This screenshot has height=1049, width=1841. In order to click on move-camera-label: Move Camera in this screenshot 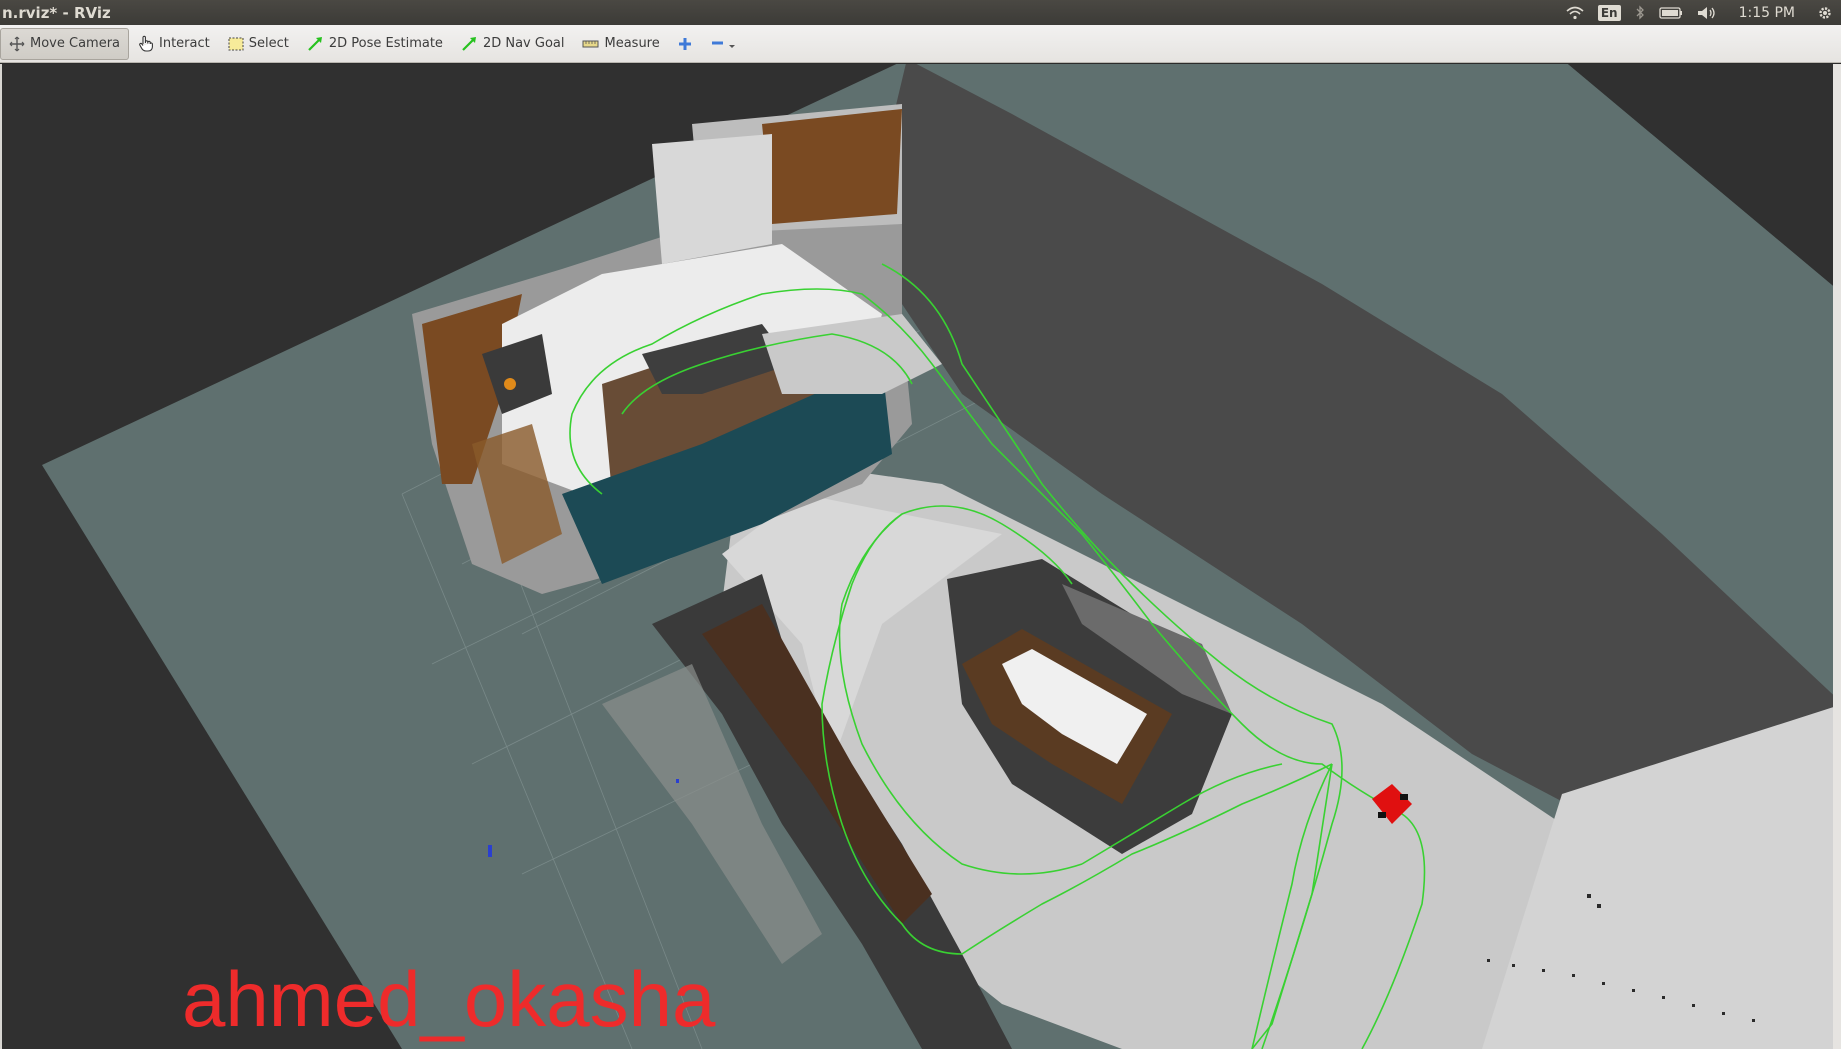, I will do `click(75, 43)`.